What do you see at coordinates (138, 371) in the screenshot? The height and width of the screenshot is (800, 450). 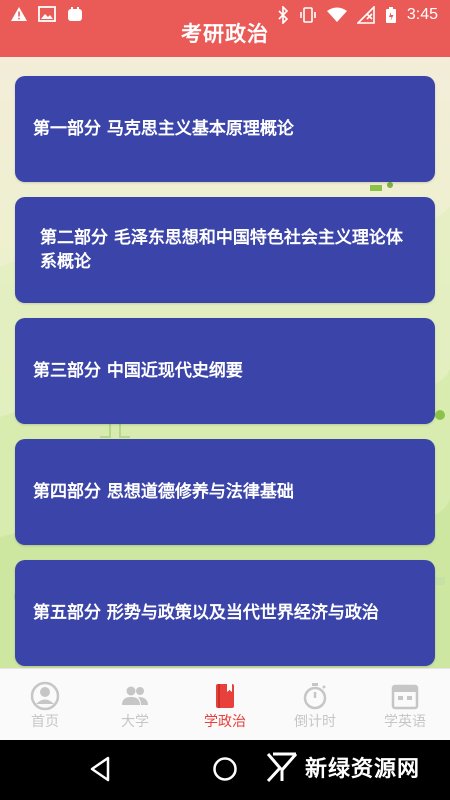 I see `chapter-card-label: 第三部分 中国近现代史纲要` at bounding box center [138, 371].